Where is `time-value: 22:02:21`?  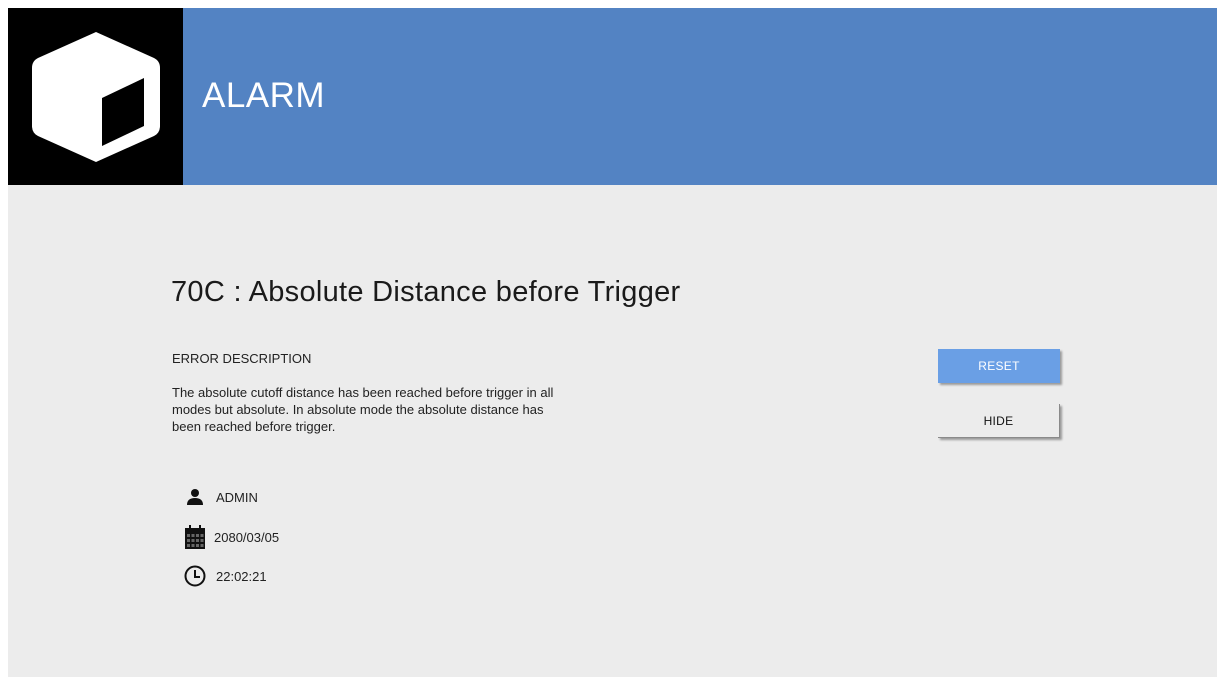 time-value: 22:02:21 is located at coordinates (241, 576).